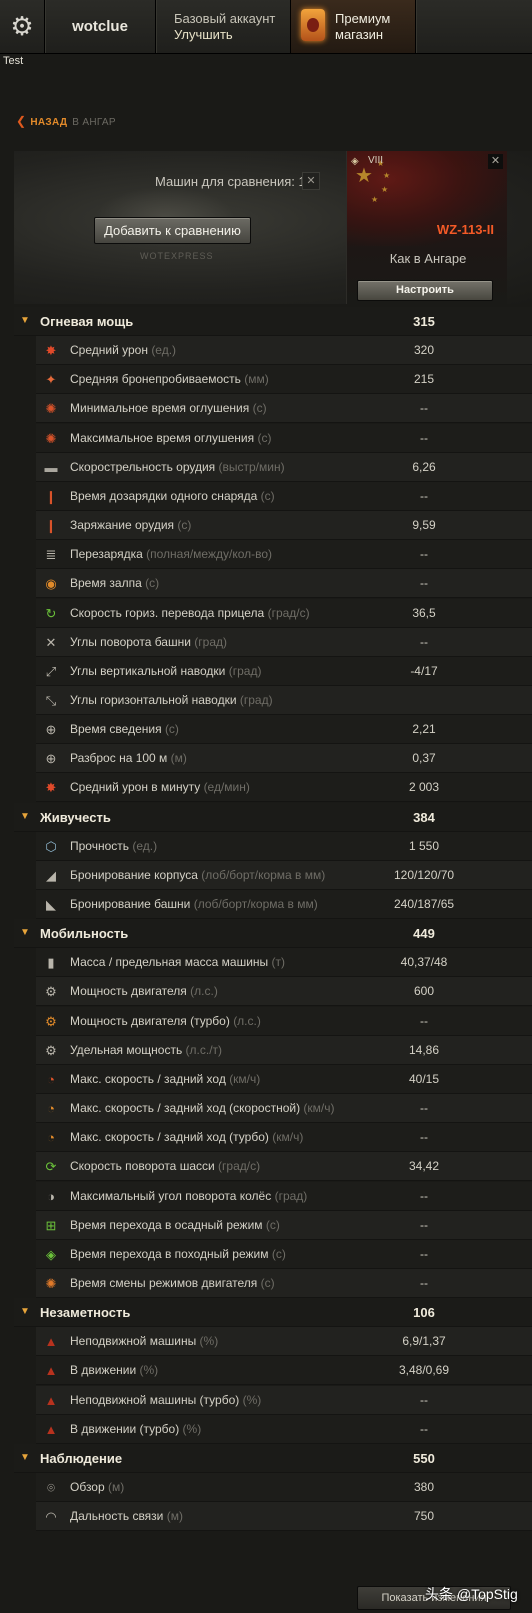  What do you see at coordinates (424, 845) in the screenshot?
I see `stat-value: 1 550` at bounding box center [424, 845].